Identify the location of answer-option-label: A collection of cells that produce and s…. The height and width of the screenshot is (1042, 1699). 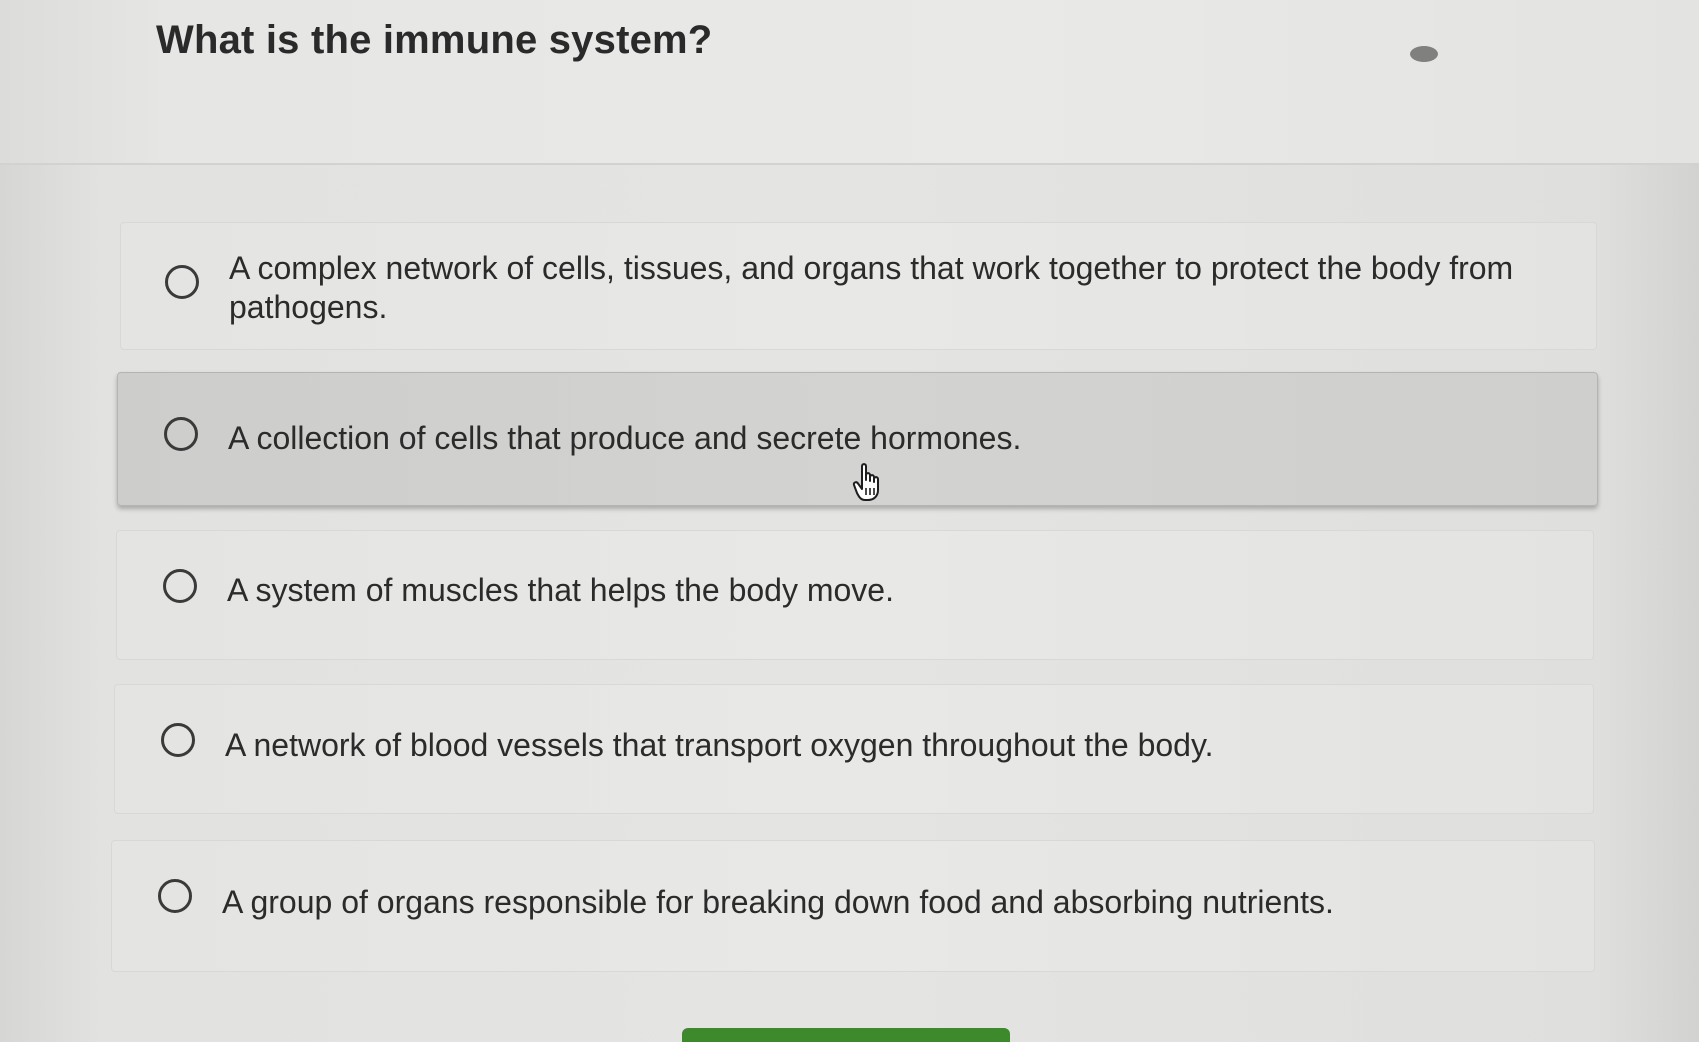
(625, 438).